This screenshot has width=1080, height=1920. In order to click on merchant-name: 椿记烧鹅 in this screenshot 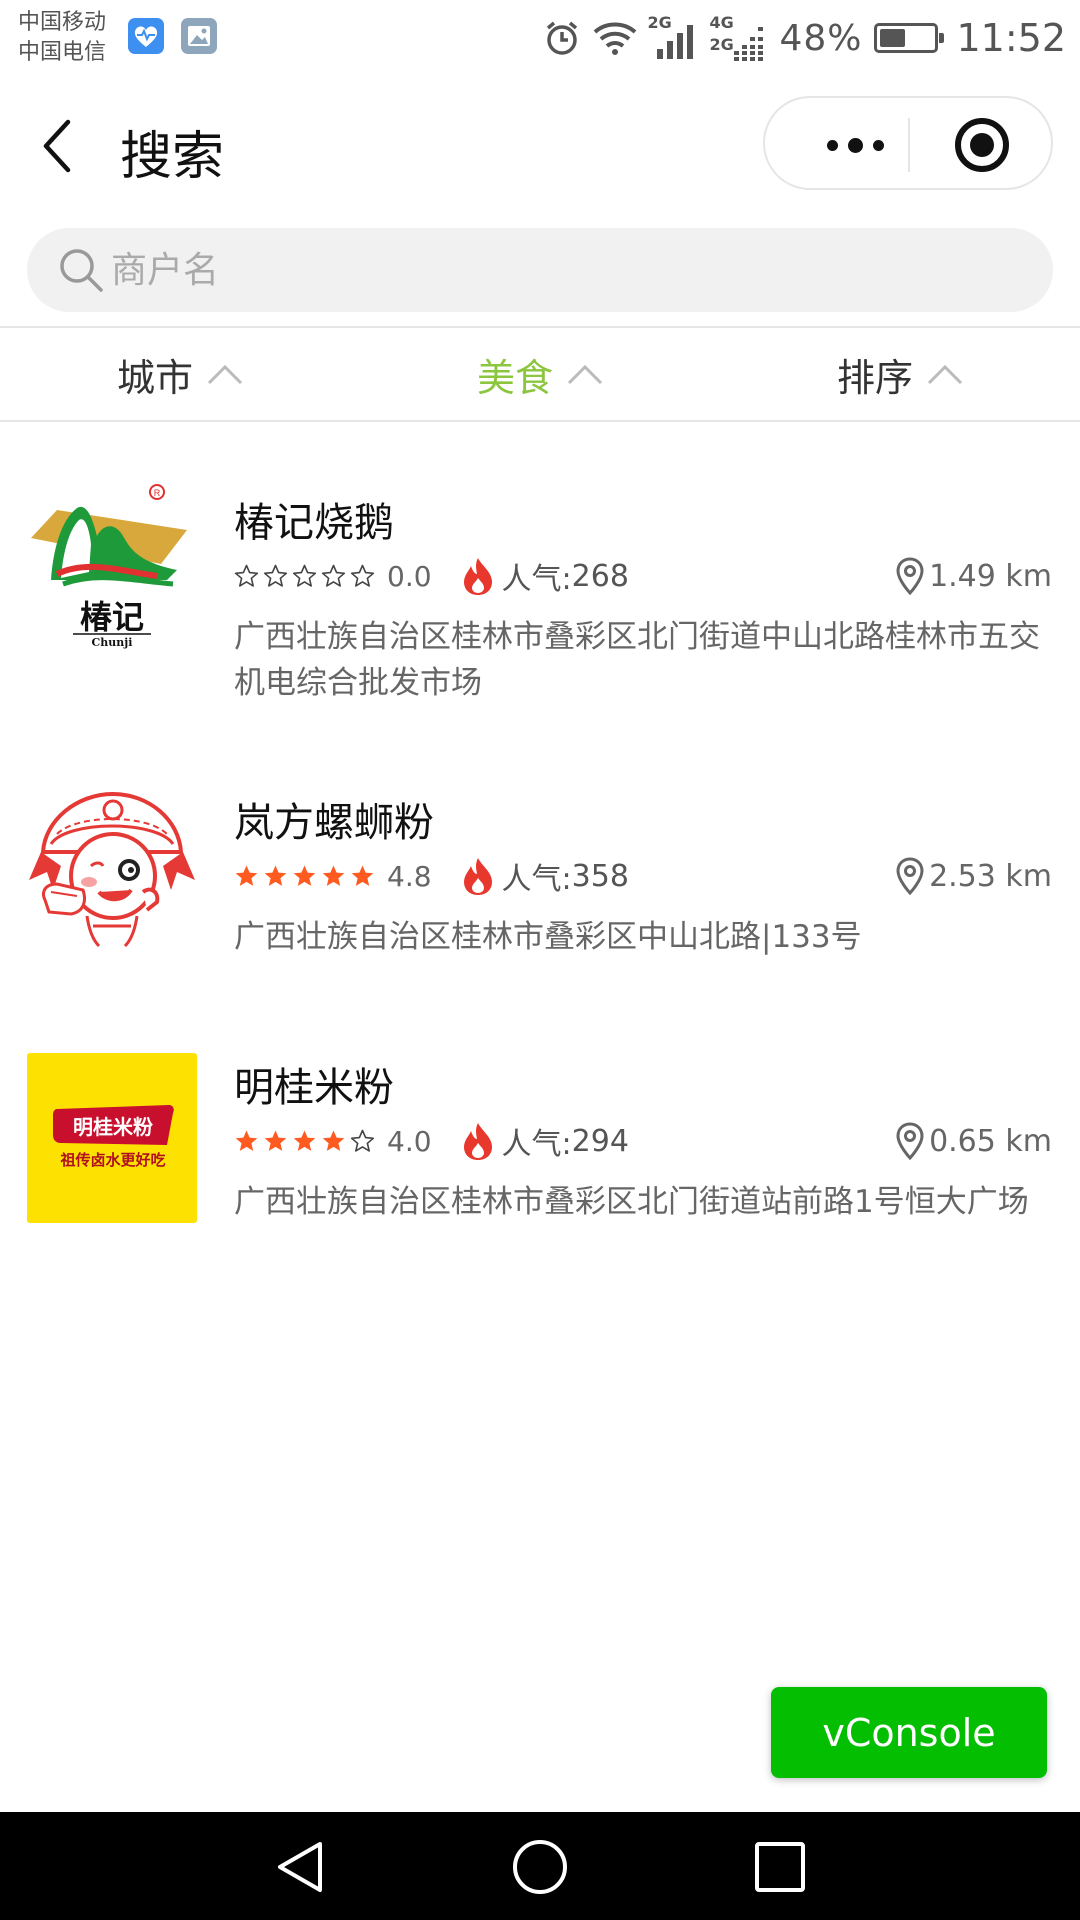, I will do `click(314, 523)`.